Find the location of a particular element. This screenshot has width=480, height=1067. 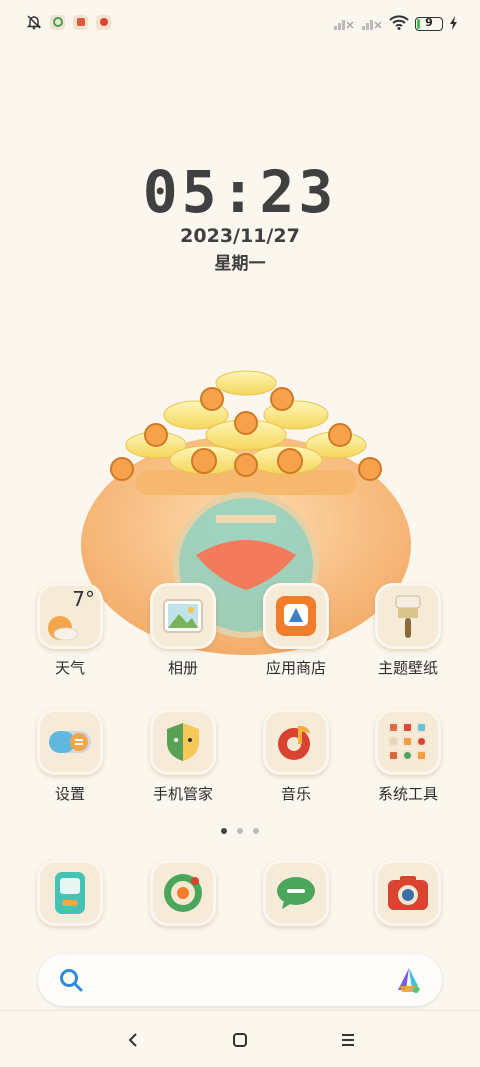

battery-level: 9 is located at coordinates (429, 22).